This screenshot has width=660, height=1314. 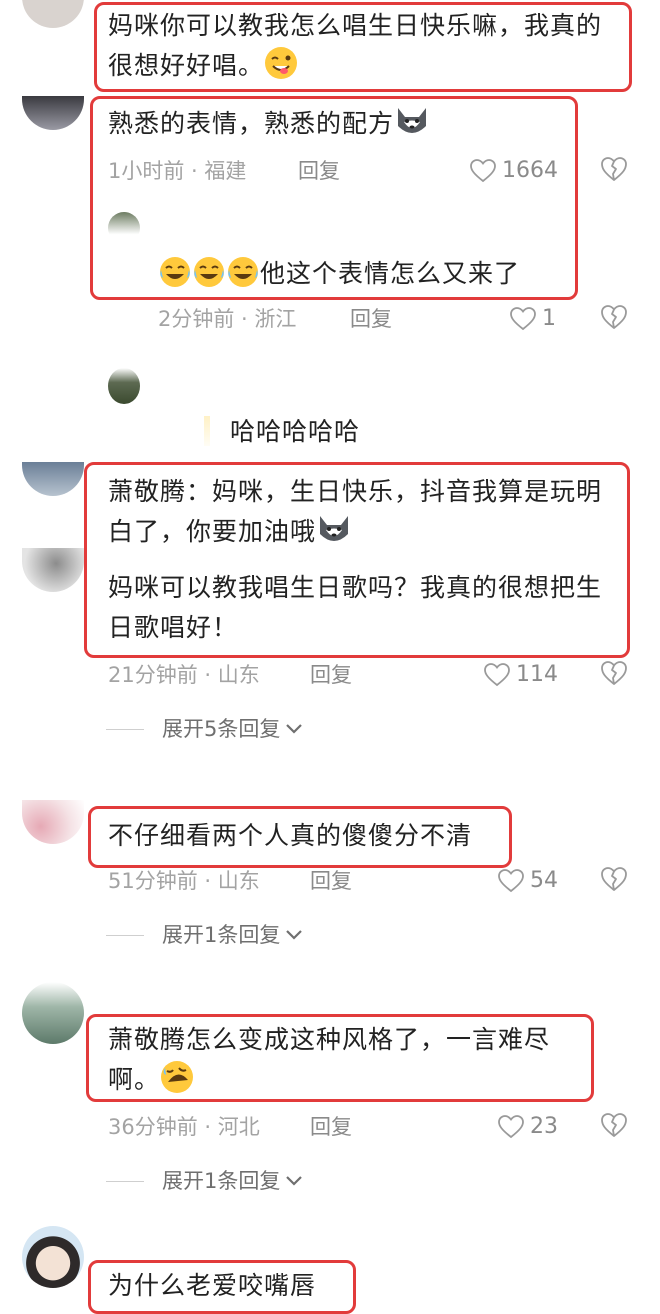 What do you see at coordinates (212, 1285) in the screenshot?
I see `comment-text: 为什么老爱咬嘴唇` at bounding box center [212, 1285].